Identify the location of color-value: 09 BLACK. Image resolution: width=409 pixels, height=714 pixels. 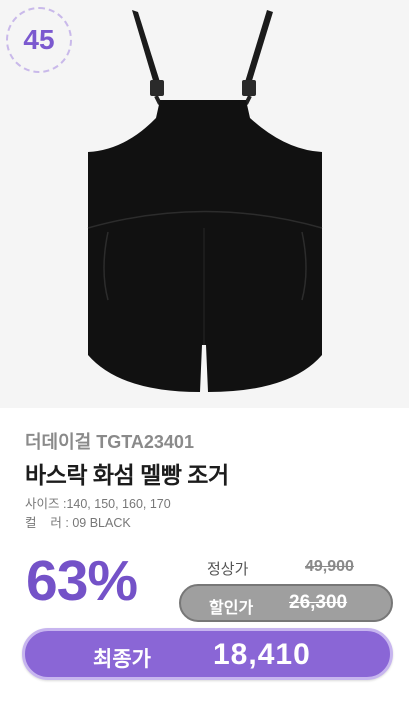
(101, 523).